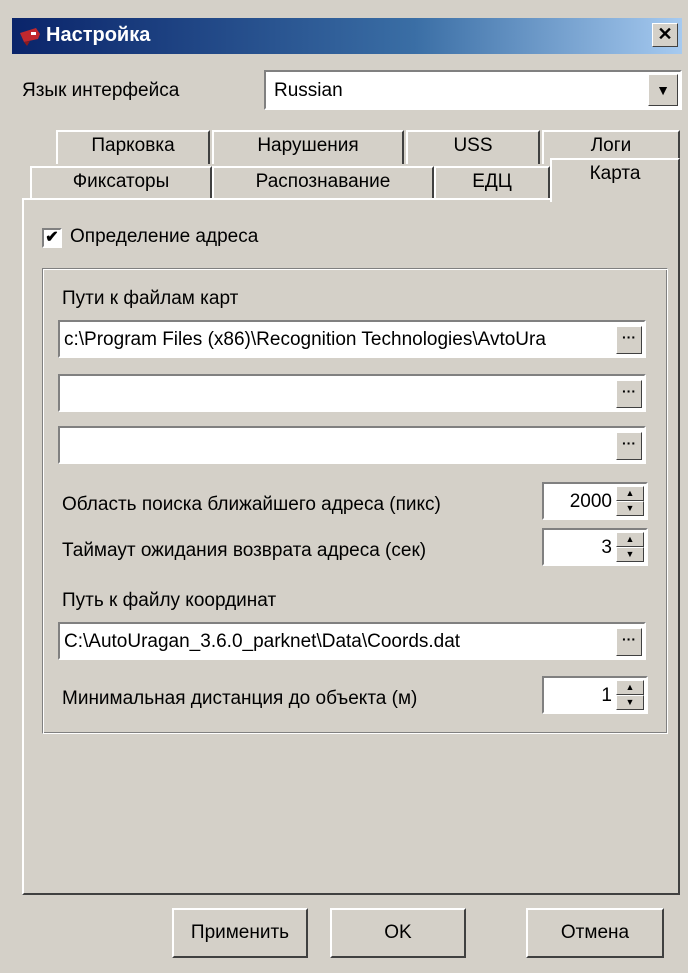  What do you see at coordinates (611, 145) in the screenshot?
I see `tab-label: Логи` at bounding box center [611, 145].